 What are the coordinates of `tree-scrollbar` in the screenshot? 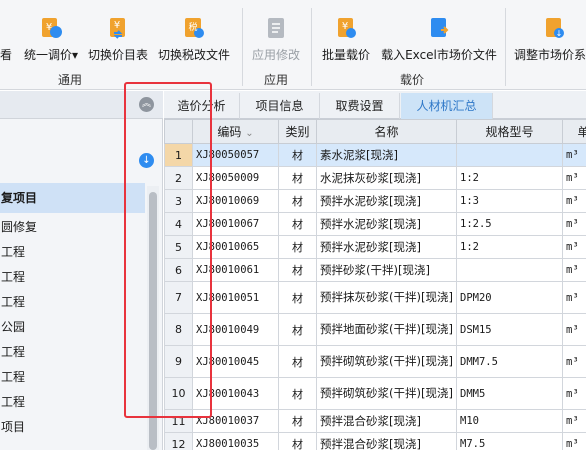 It's located at (153, 318).